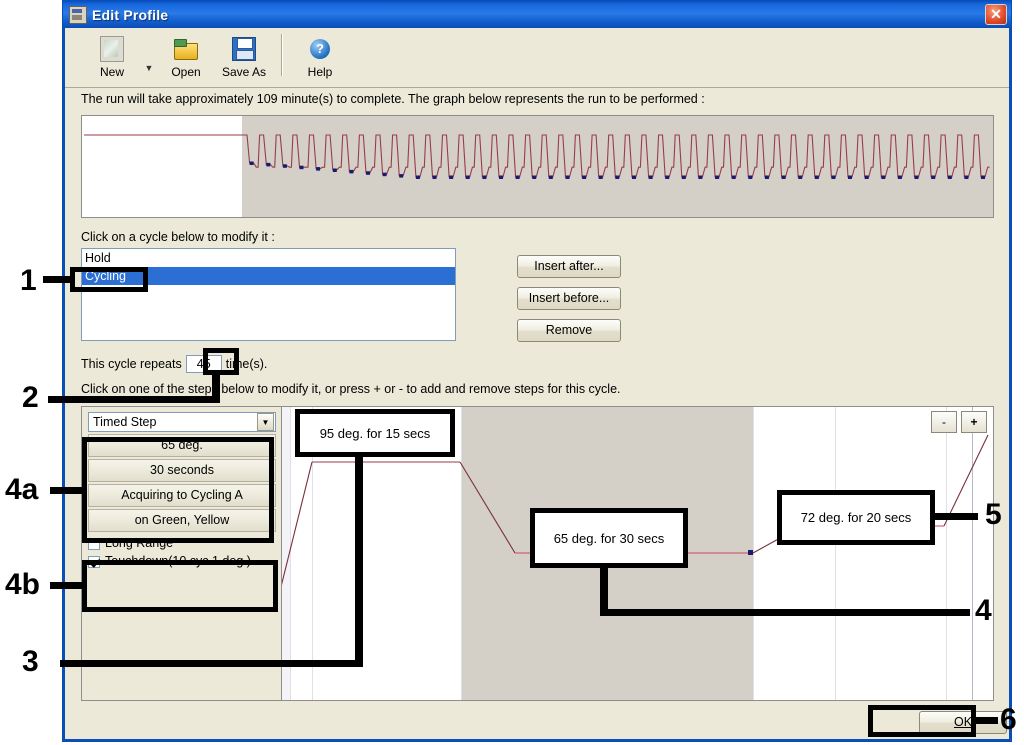  What do you see at coordinates (112, 49) in the screenshot?
I see `new-document-icon` at bounding box center [112, 49].